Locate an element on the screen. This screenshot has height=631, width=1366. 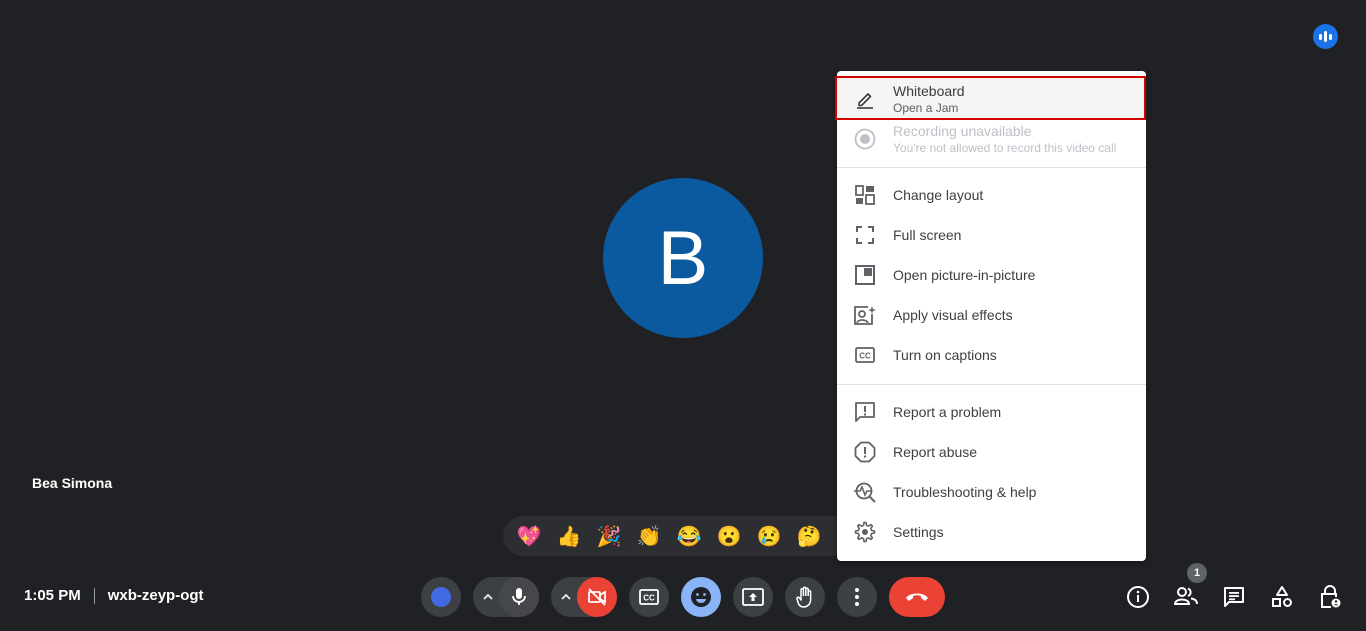
info-icon is located at coordinates (1138, 597).